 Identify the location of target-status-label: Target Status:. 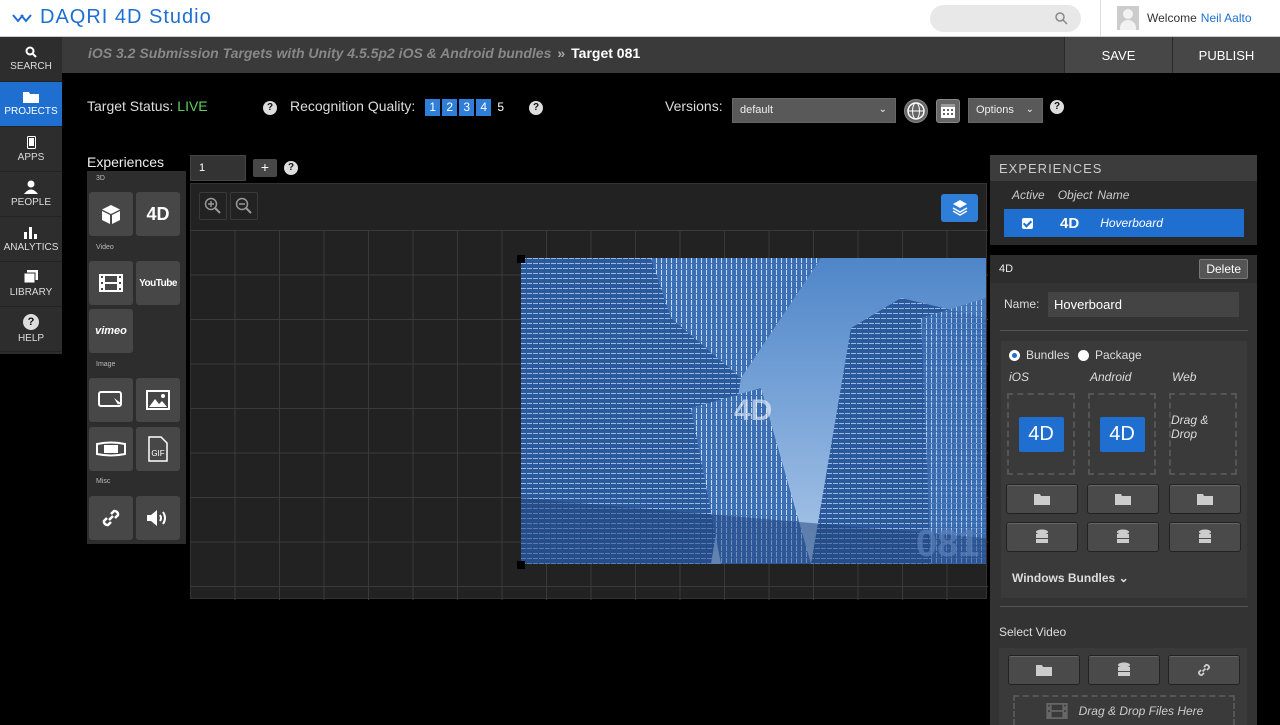
(130, 106).